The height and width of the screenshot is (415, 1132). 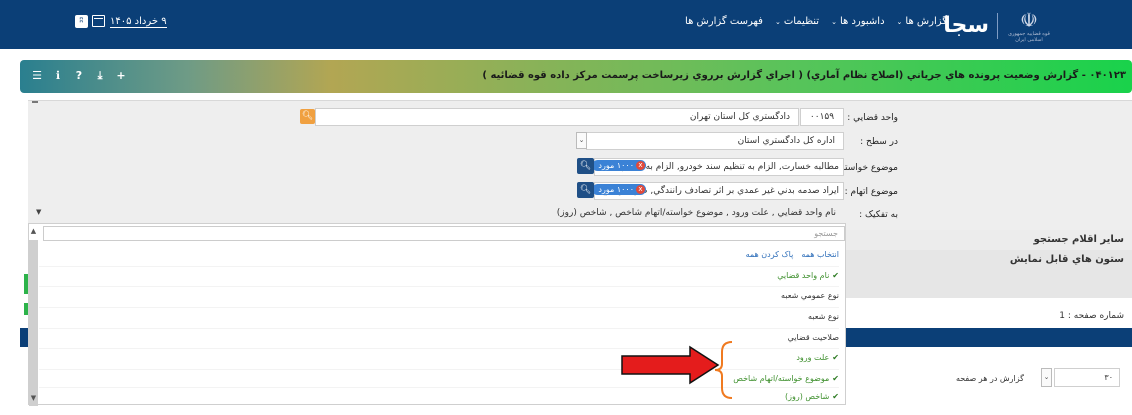 I want to click on dropdown-search-input: جستجو, so click(x=444, y=233).